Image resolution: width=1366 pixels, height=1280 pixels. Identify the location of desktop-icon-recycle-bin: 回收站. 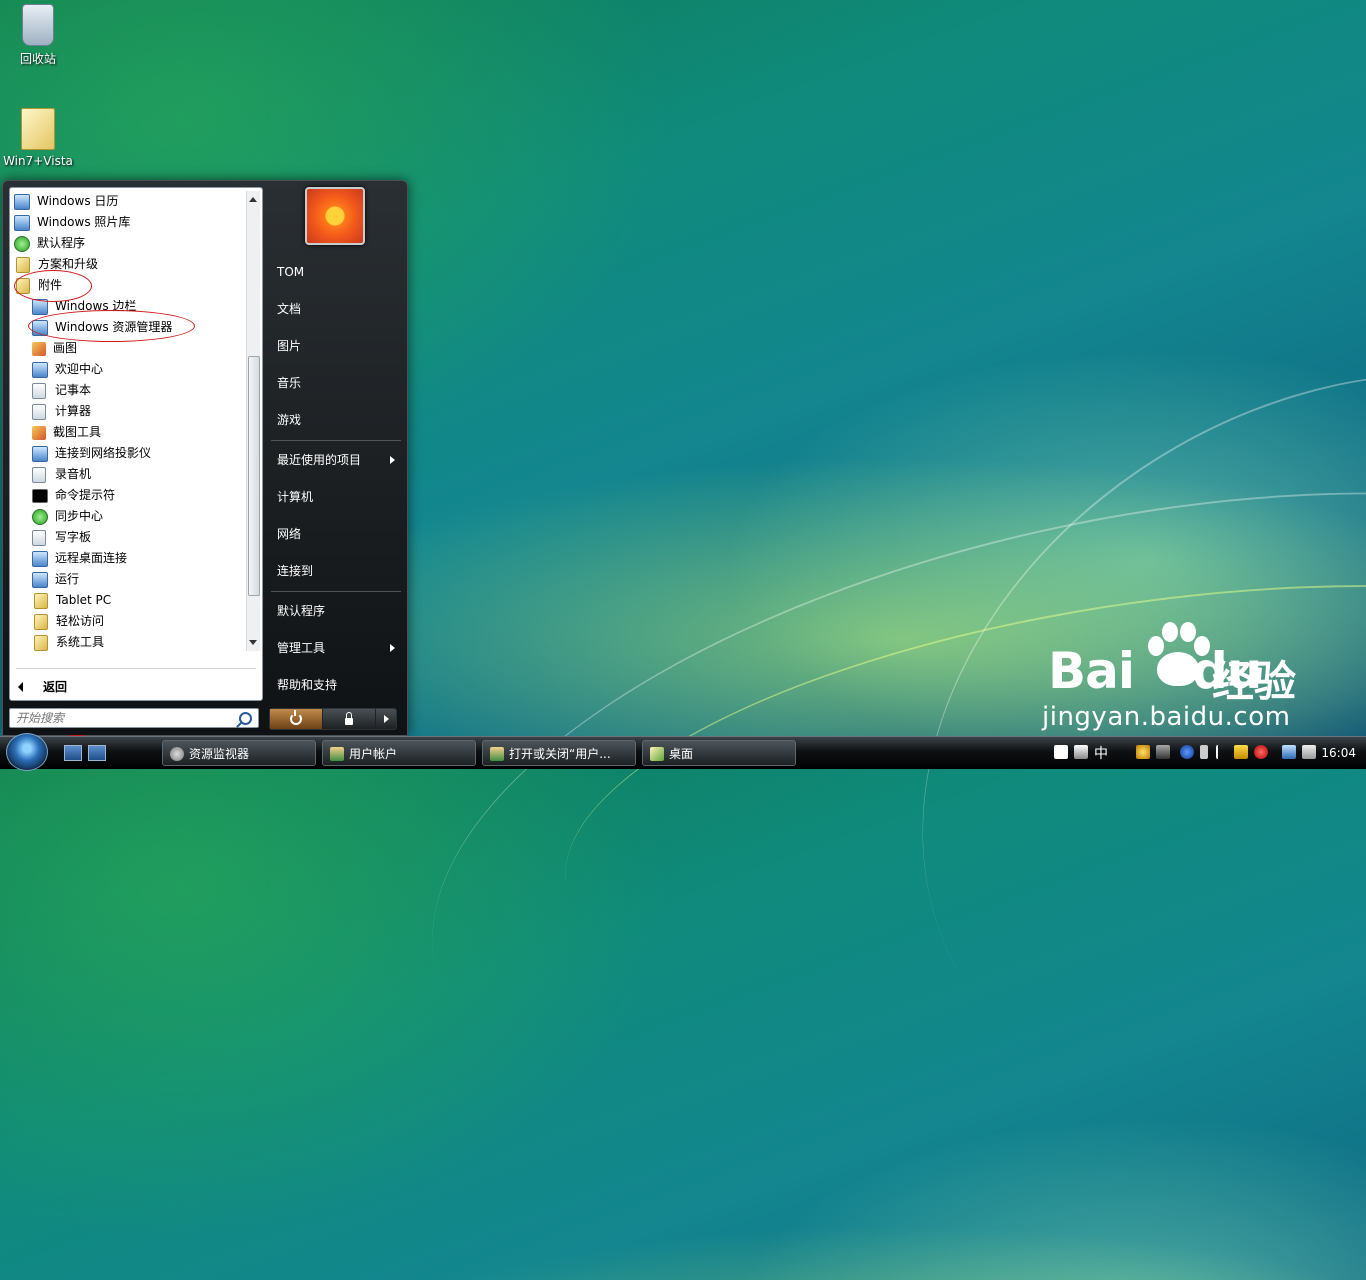
(38, 35).